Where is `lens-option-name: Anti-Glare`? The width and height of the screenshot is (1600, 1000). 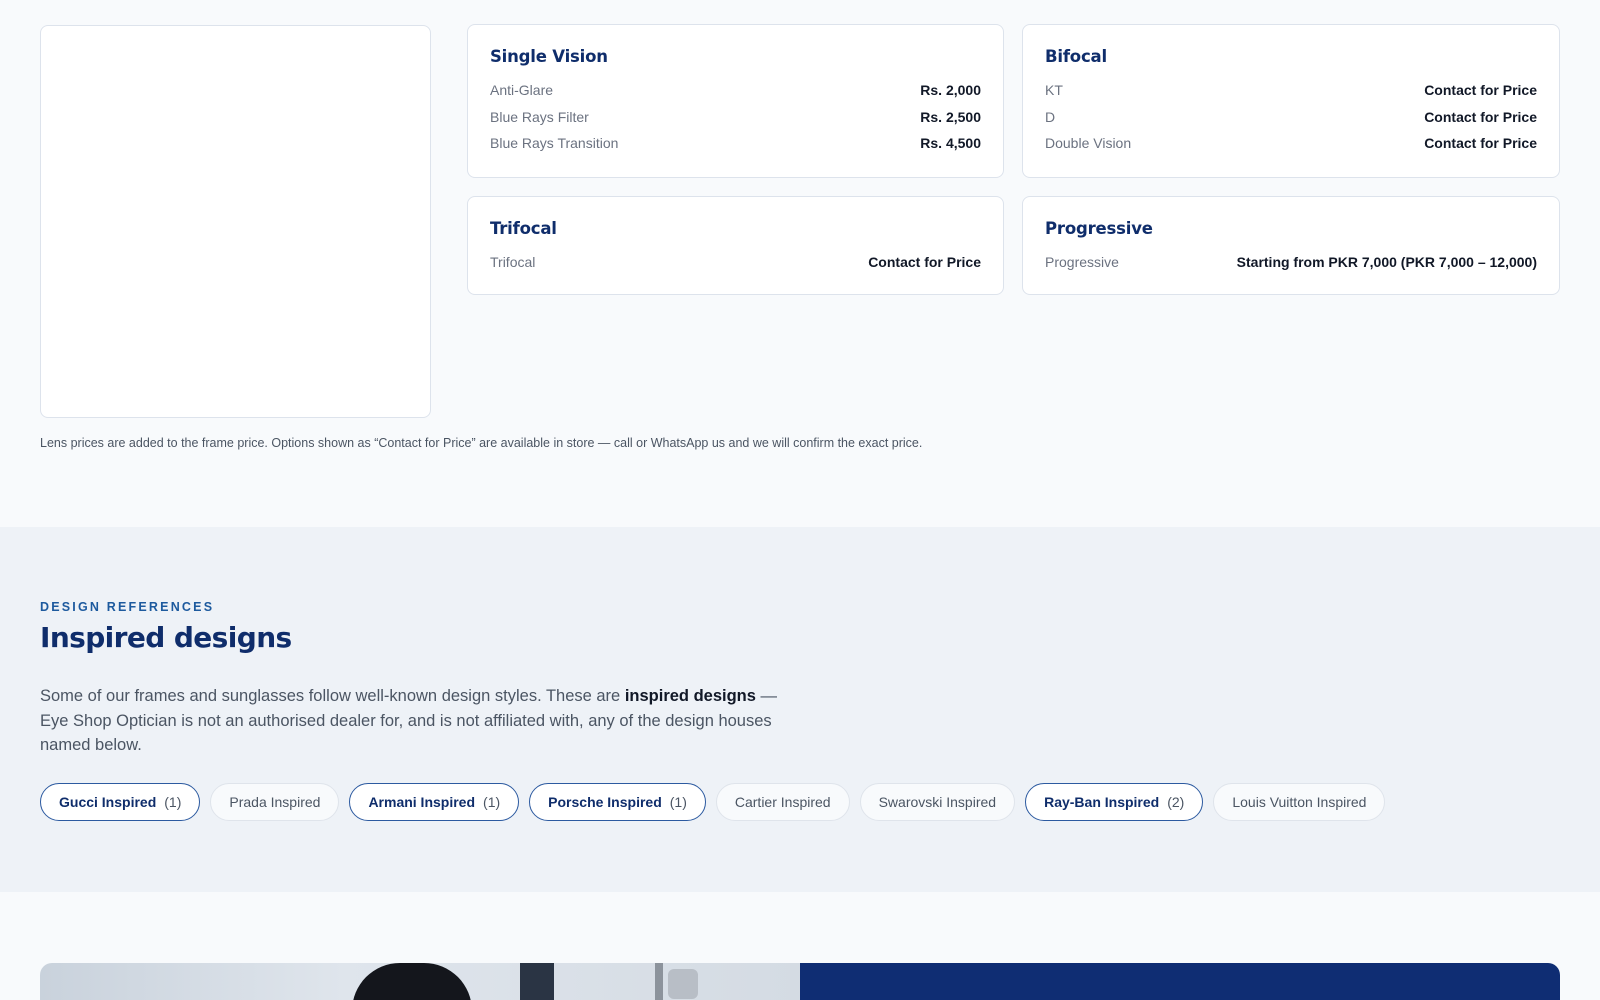
lens-option-name: Anti-Glare is located at coordinates (522, 90).